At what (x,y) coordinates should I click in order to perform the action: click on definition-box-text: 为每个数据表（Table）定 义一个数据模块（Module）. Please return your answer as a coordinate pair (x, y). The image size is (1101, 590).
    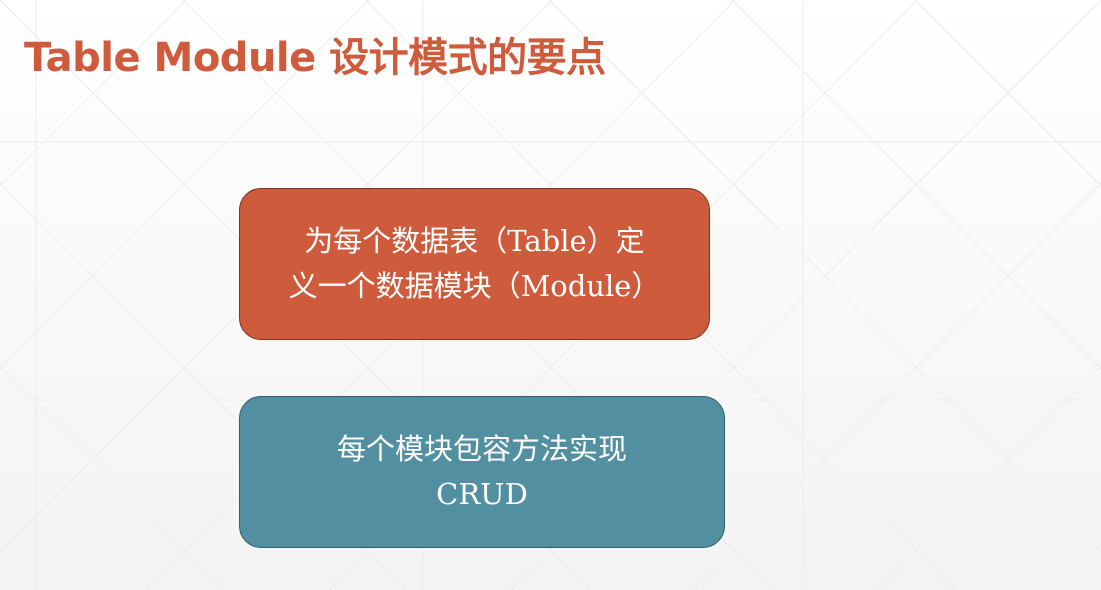
    Looking at the image, I should click on (475, 264).